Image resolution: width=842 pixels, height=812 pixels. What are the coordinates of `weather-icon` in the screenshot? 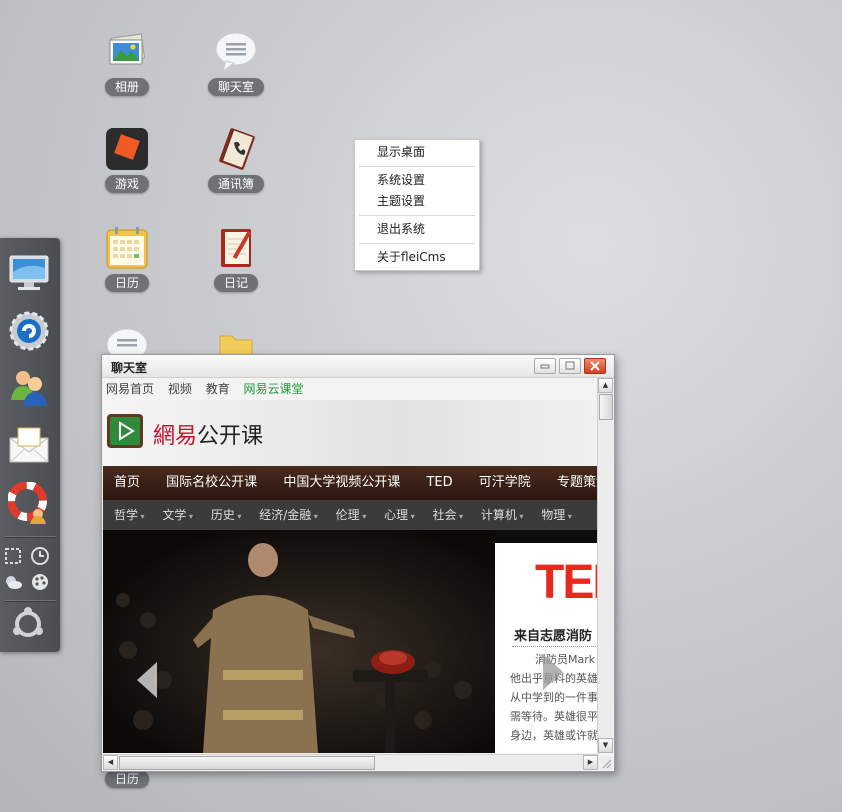 It's located at (13, 582).